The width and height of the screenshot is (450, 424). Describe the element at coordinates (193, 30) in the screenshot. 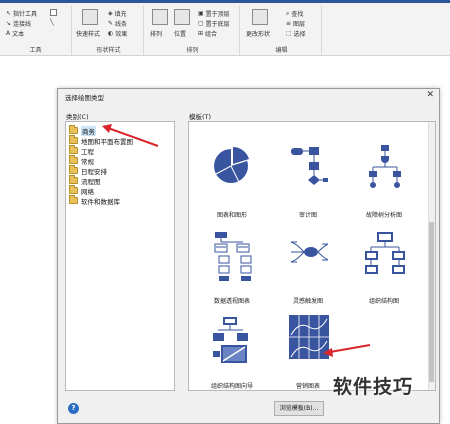

I see `ribbon-group-arrange: 排列 位置 ▣ 置于顶层 ▢ 置于底层 ⊞ 组合 排列` at that location.